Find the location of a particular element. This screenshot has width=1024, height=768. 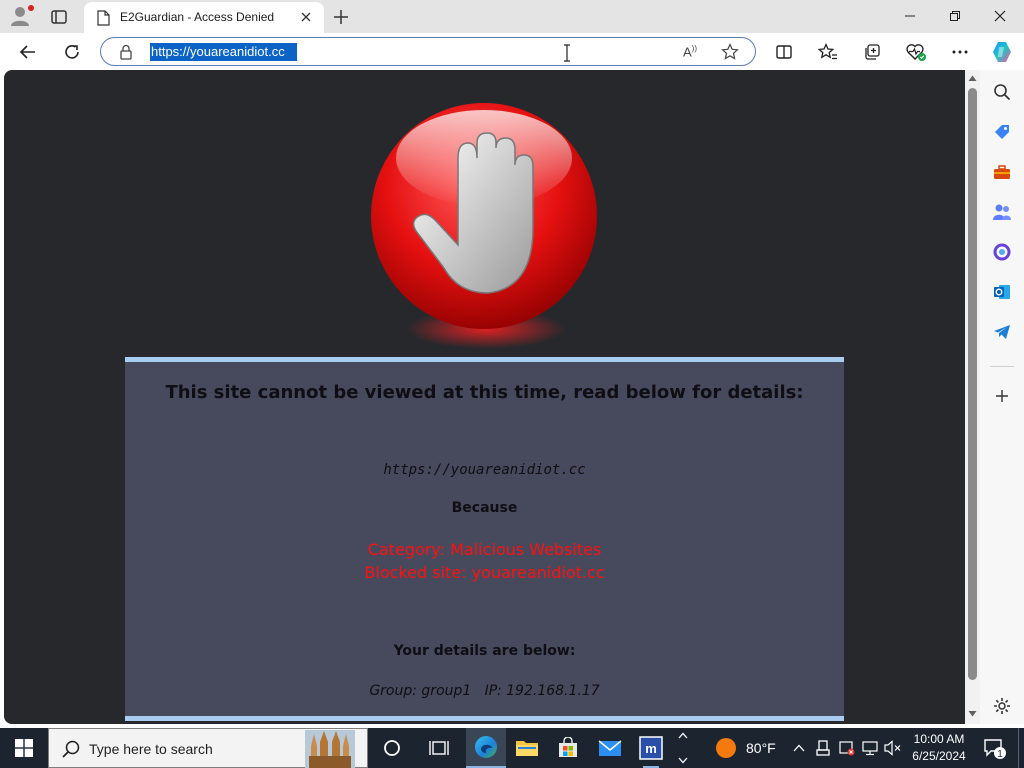

lock-icon is located at coordinates (126, 52).